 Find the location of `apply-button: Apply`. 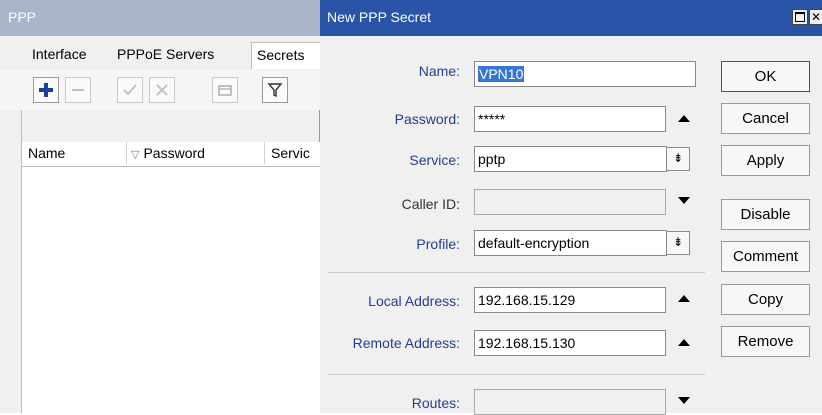

apply-button: Apply is located at coordinates (765, 160).